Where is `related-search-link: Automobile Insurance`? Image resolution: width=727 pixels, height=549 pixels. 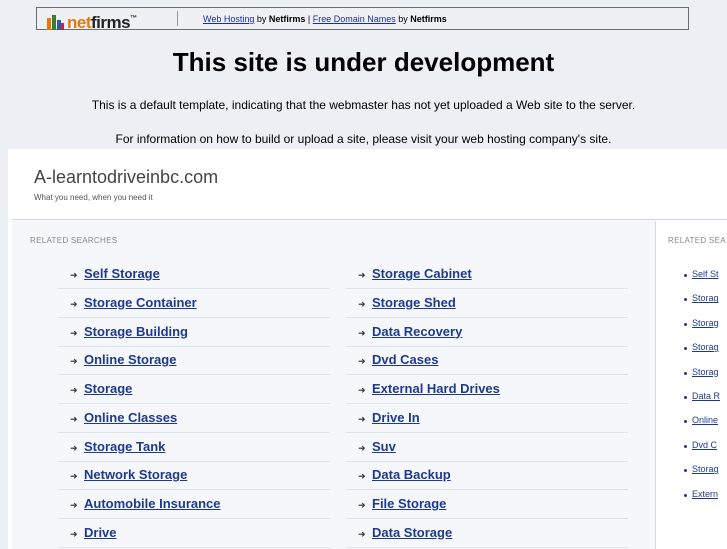 related-search-link: Automobile Insurance is located at coordinates (152, 503).